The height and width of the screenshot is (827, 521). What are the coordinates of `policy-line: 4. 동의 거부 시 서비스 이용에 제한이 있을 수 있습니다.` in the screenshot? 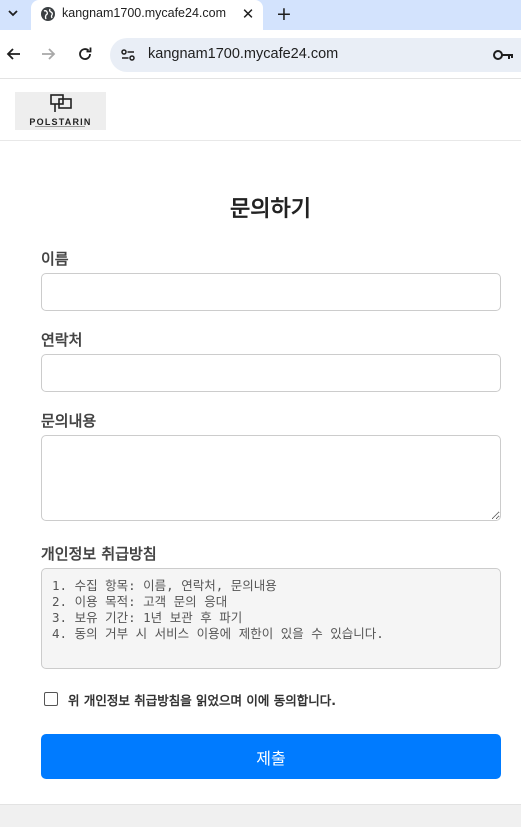 It's located at (218, 633).